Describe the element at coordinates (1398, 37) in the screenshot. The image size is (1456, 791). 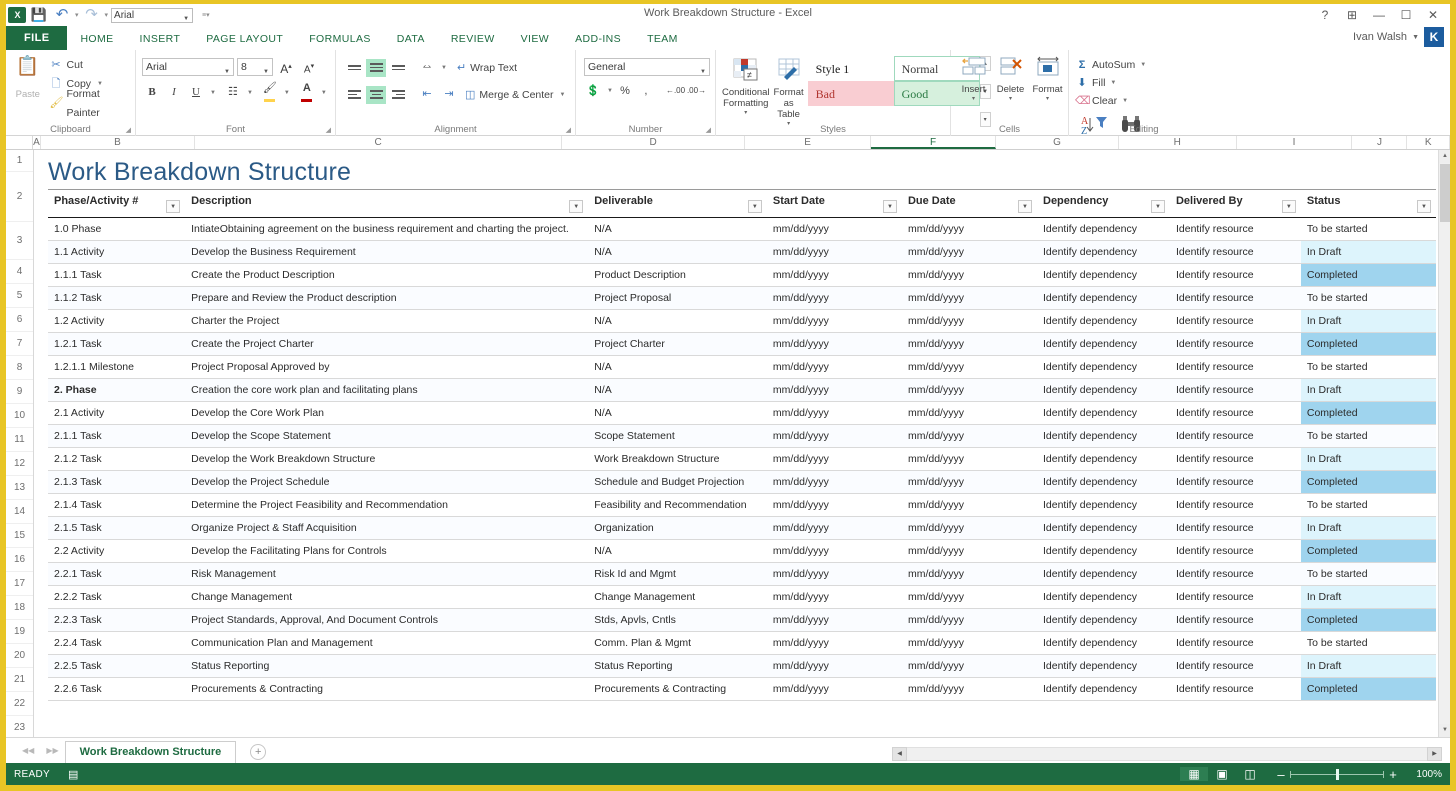
I see `account-area: Ivan Walsh ▼ K` at that location.